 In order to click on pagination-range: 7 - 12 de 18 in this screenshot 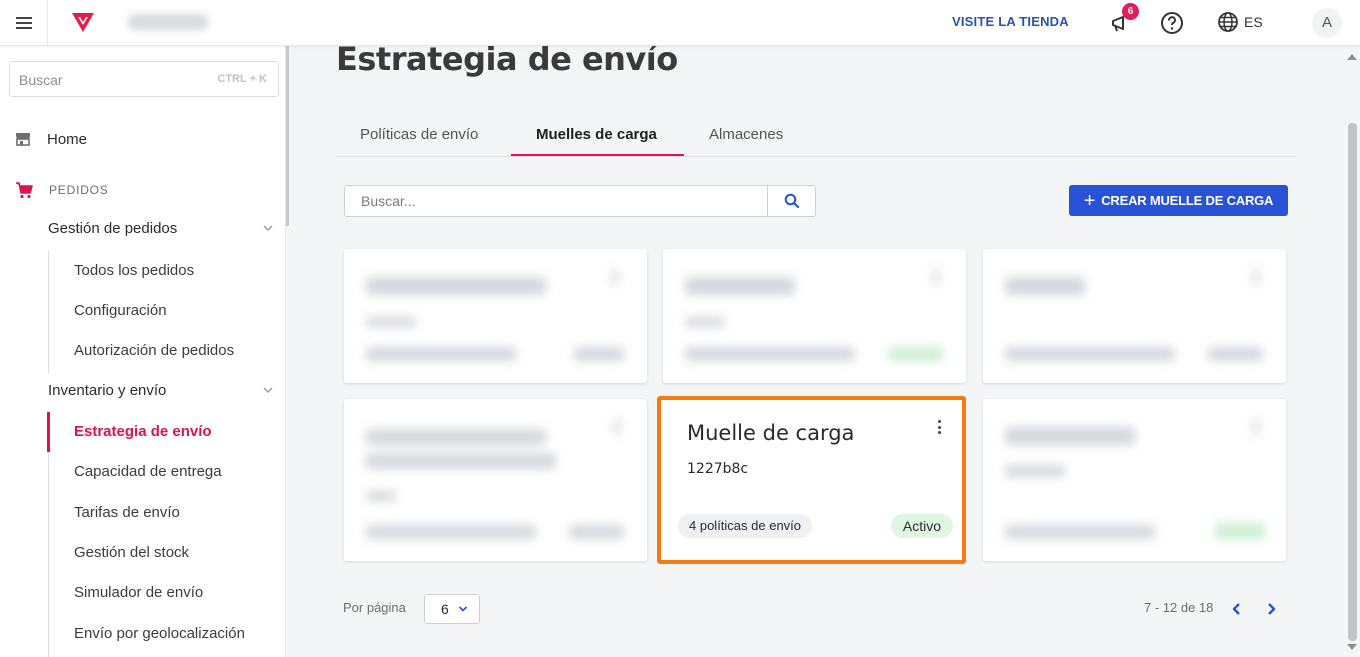, I will do `click(1179, 607)`.